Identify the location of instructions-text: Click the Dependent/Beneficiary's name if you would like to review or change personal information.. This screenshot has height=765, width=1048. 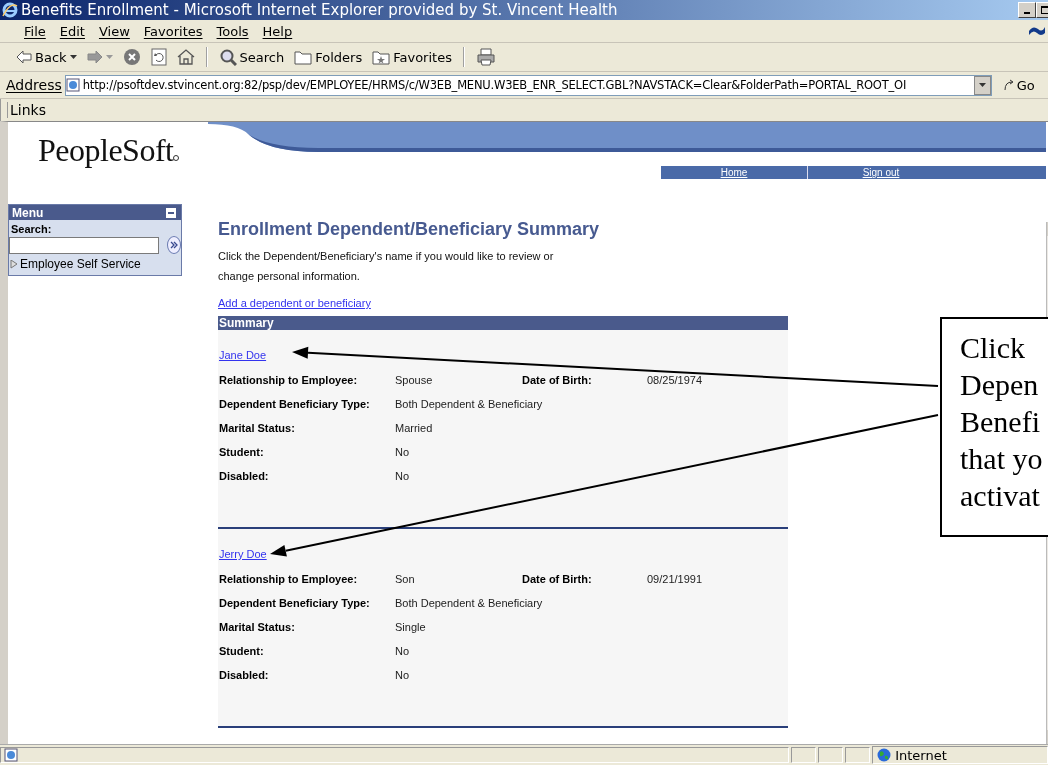
(386, 266).